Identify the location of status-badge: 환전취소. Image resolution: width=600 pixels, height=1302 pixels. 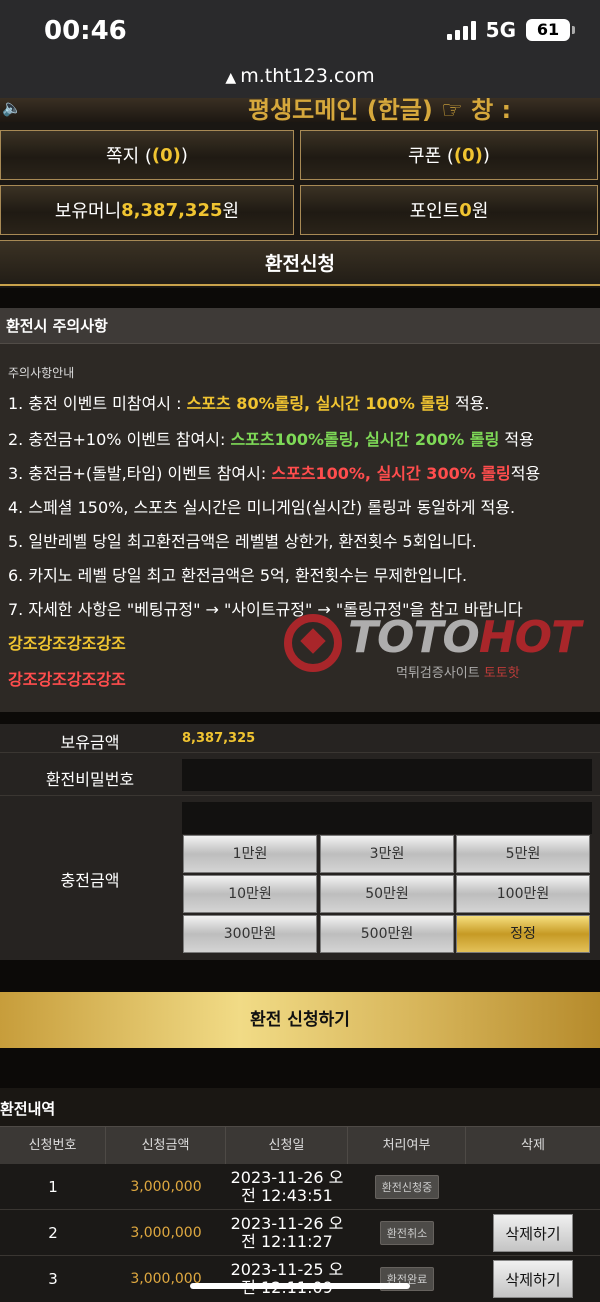
(407, 1233).